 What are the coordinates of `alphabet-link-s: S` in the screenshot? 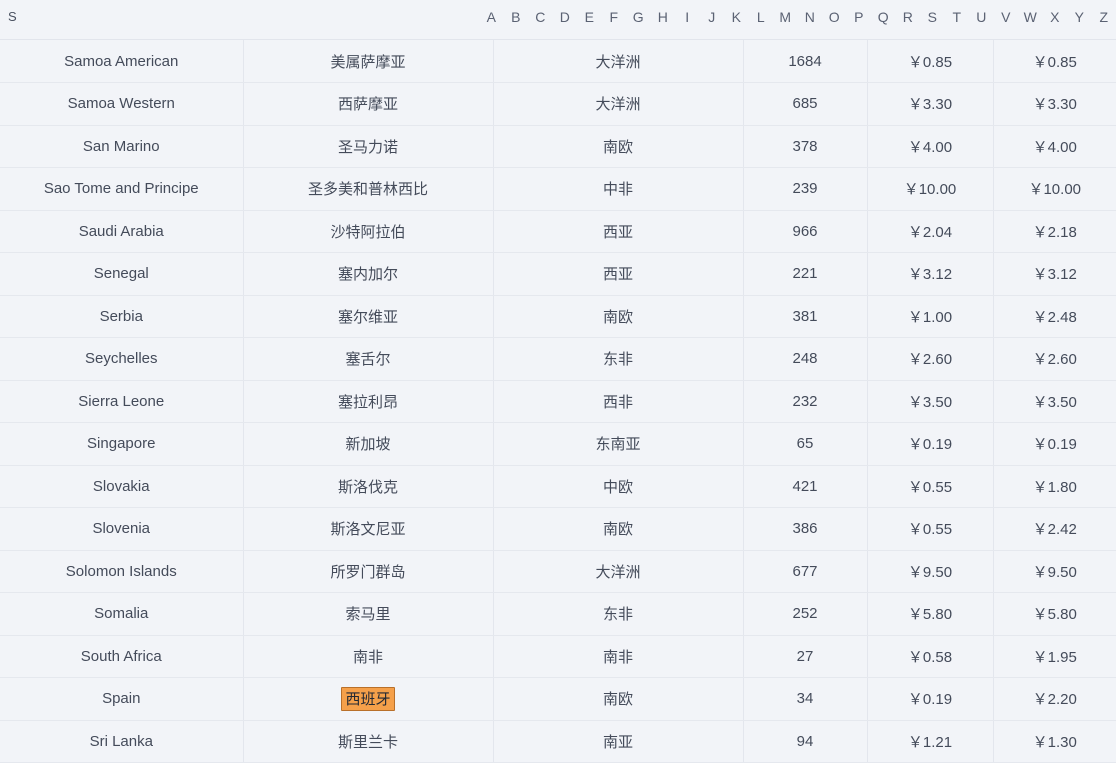 It's located at (932, 17).